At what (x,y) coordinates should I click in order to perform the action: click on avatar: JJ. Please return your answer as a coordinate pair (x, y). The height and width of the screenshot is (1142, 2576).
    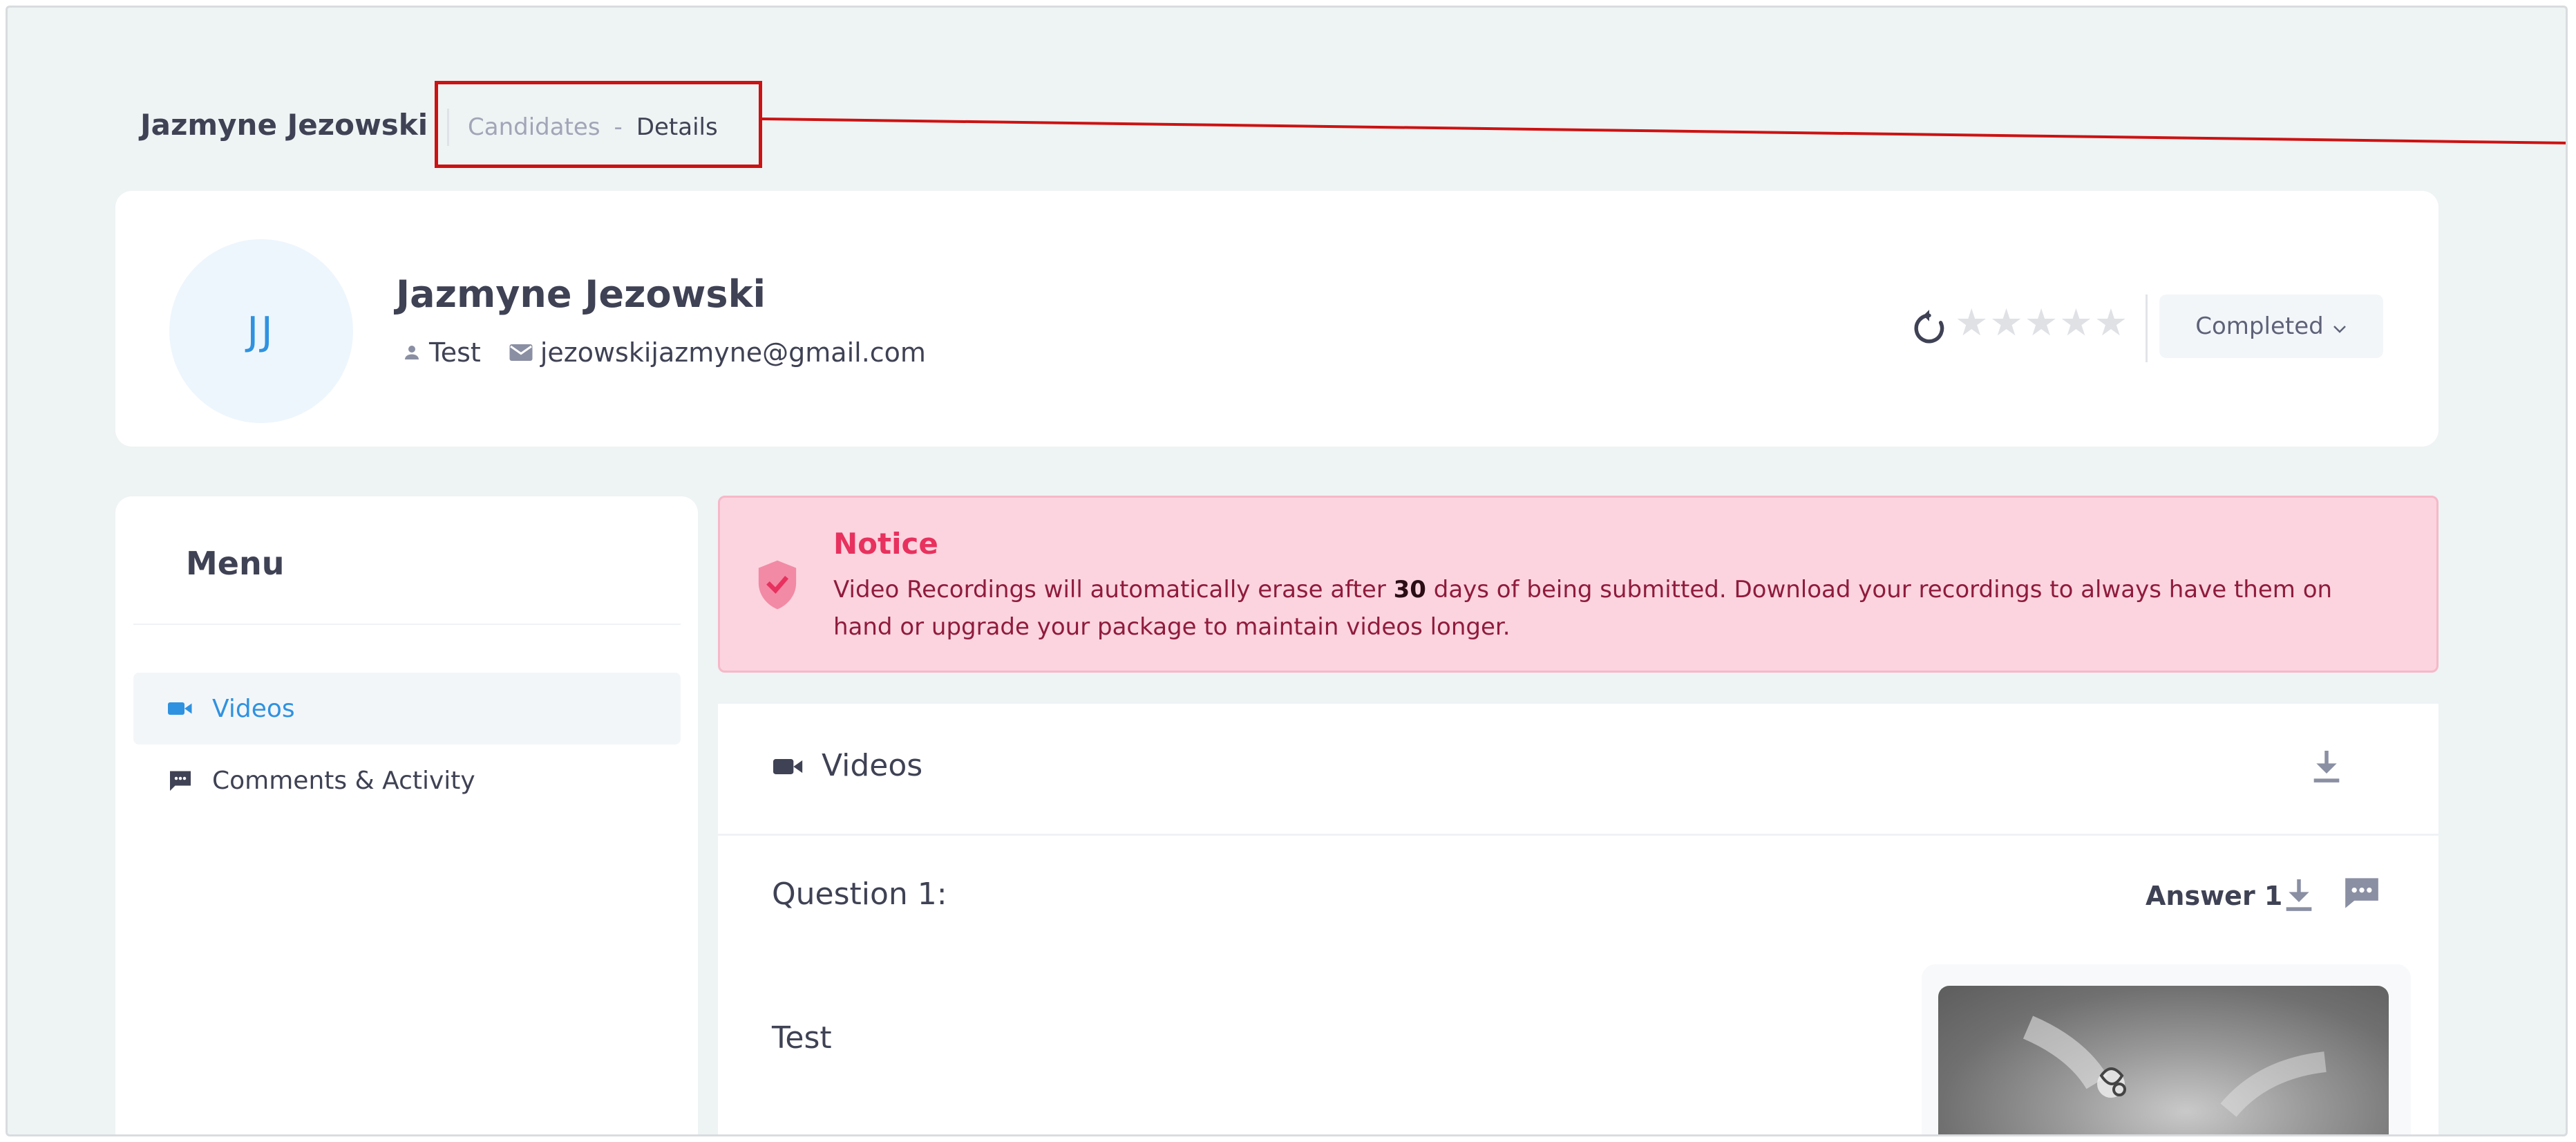
    Looking at the image, I should click on (261, 331).